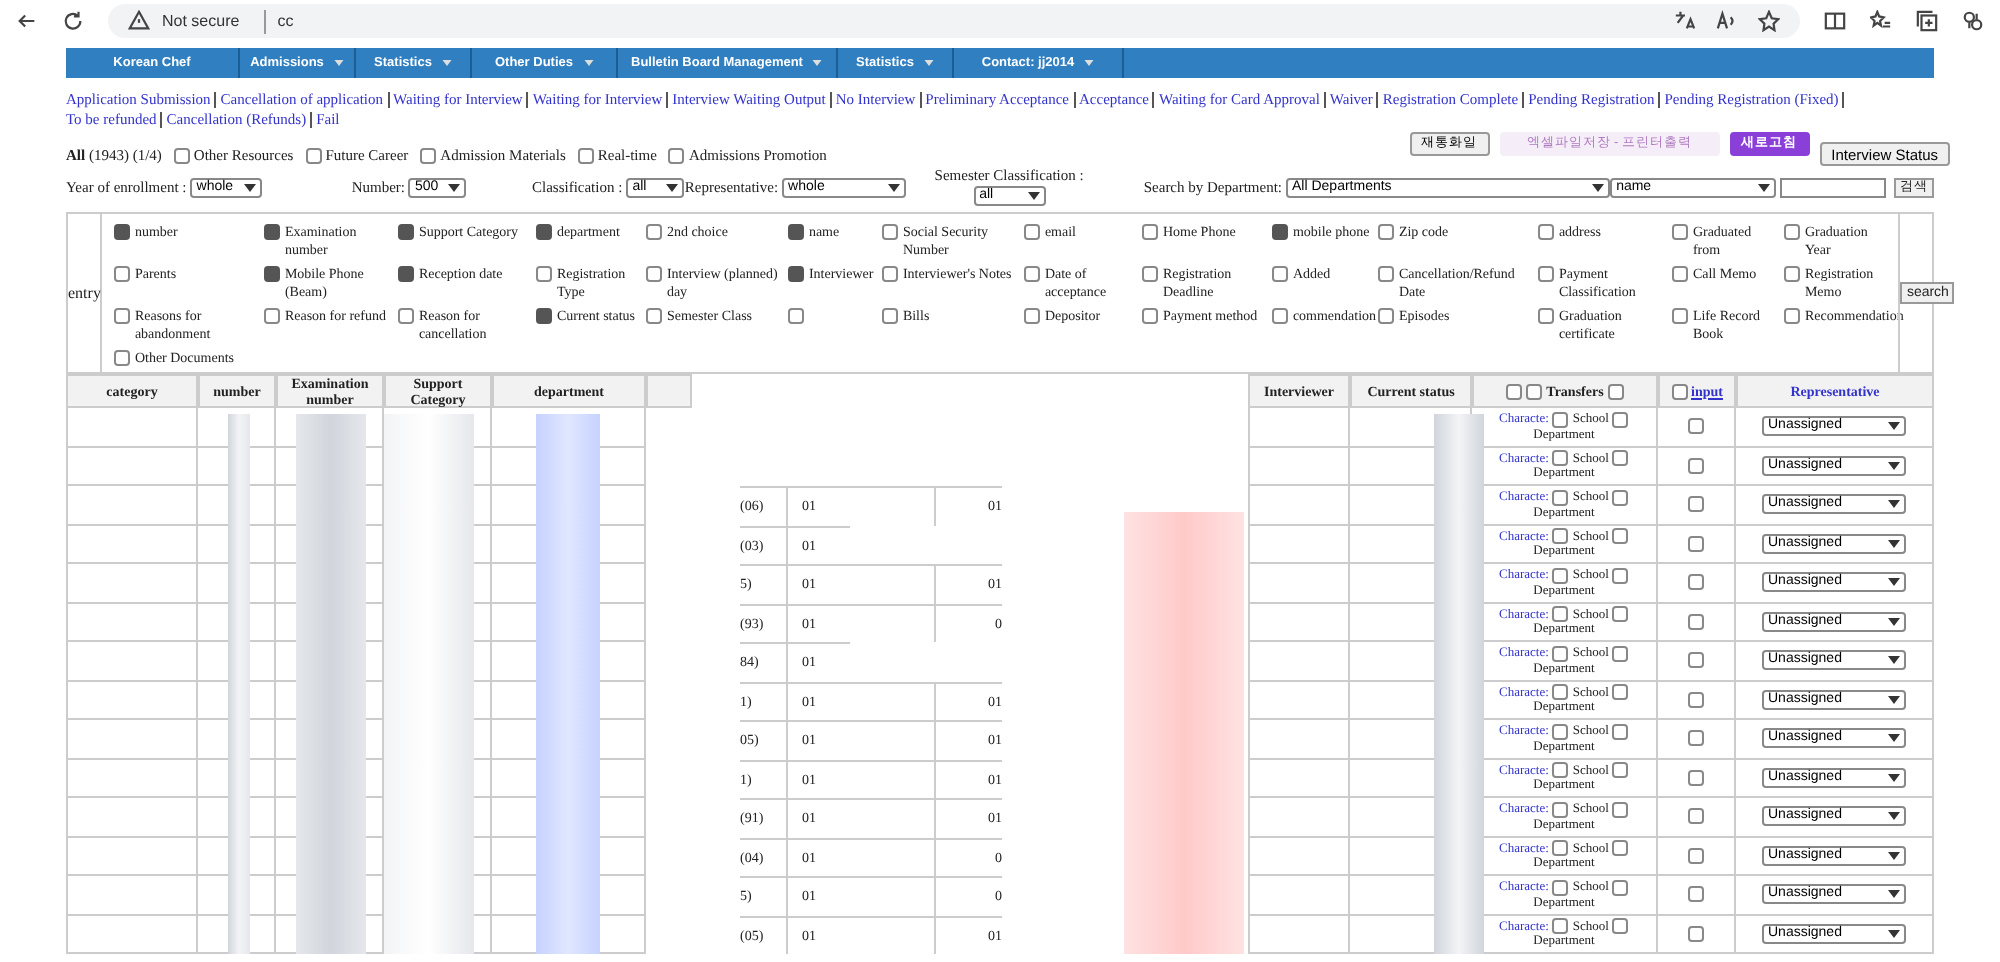  What do you see at coordinates (1832, 188) in the screenshot?
I see `search-field` at bounding box center [1832, 188].